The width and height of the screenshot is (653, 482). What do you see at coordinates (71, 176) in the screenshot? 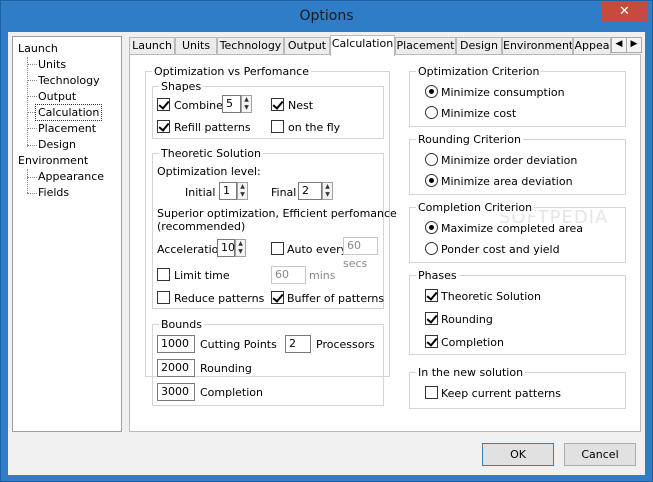
I see `tree-item-appearance: Appearance` at bounding box center [71, 176].